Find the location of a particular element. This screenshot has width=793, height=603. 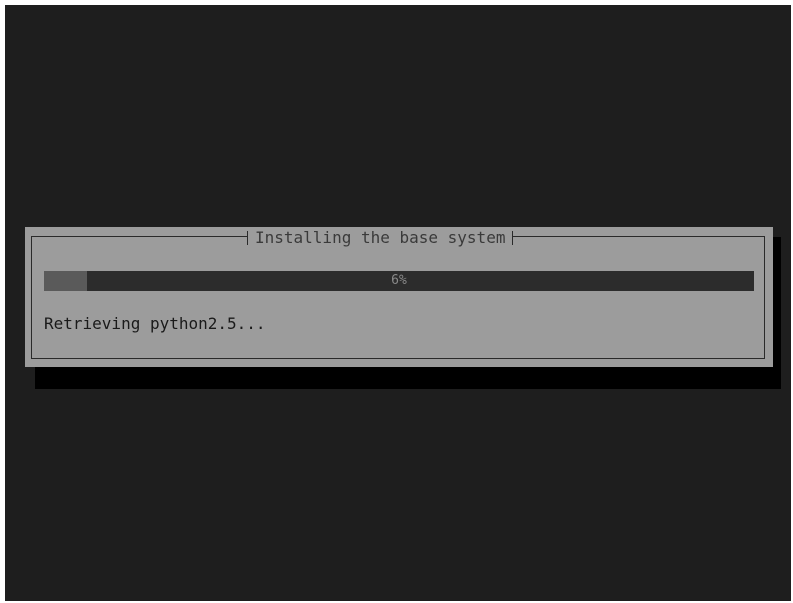

dialog-title: Installing the base system is located at coordinates (380, 238).